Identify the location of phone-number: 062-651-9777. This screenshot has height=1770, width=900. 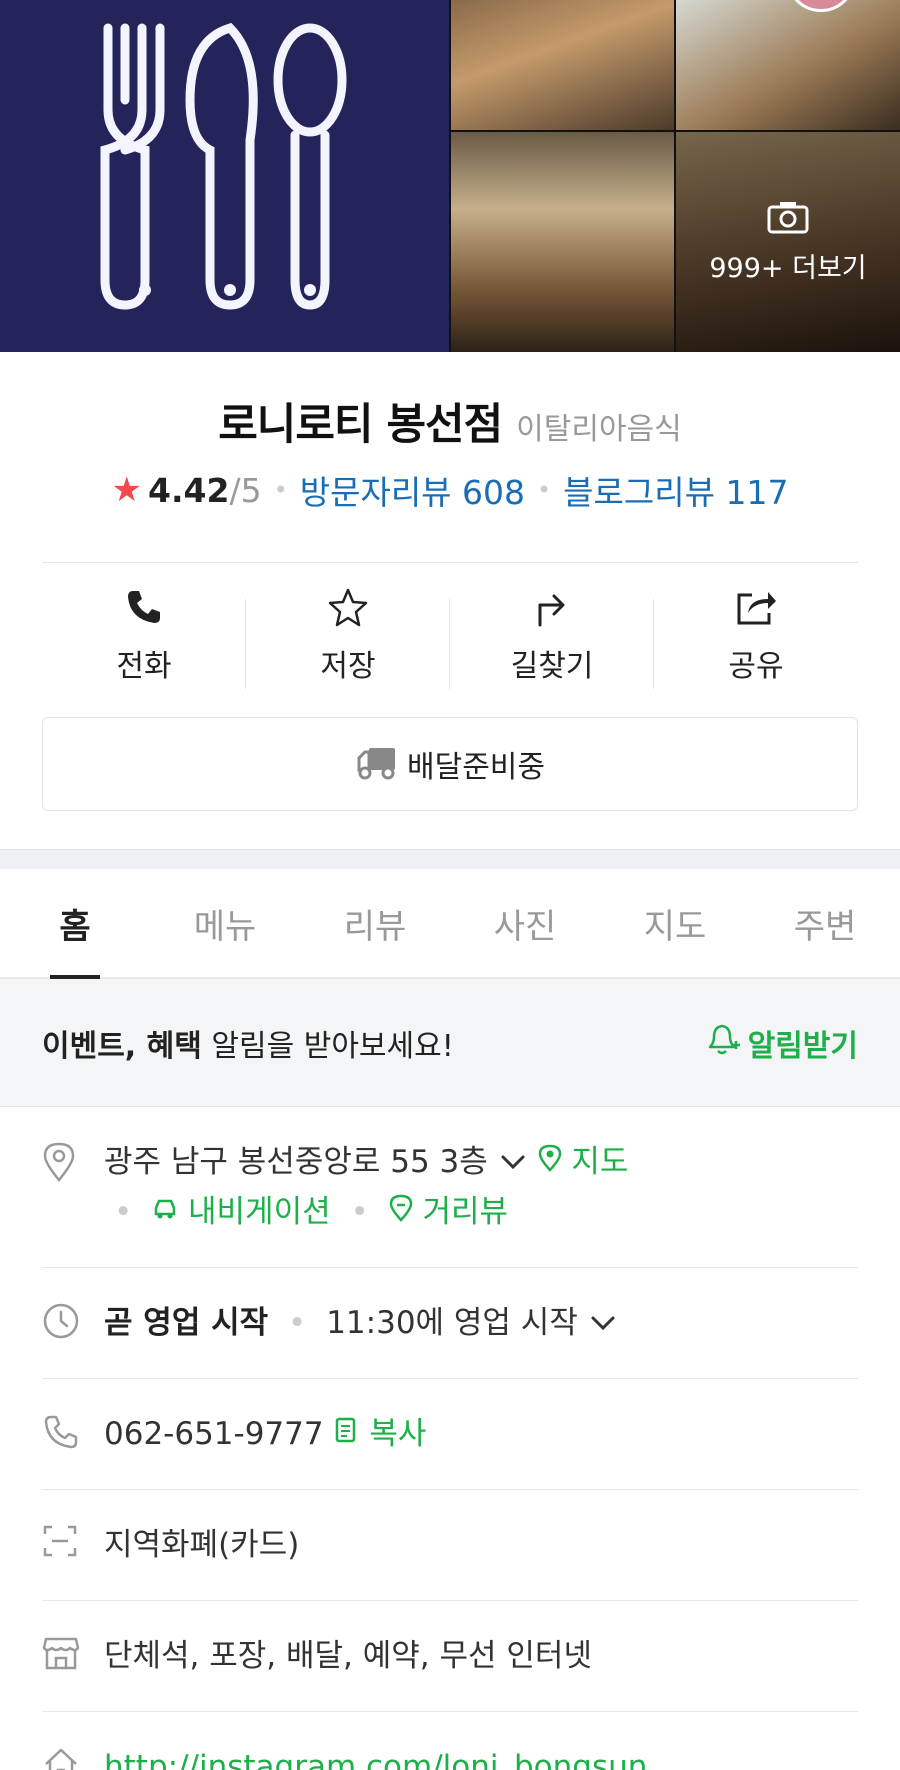
(214, 1434).